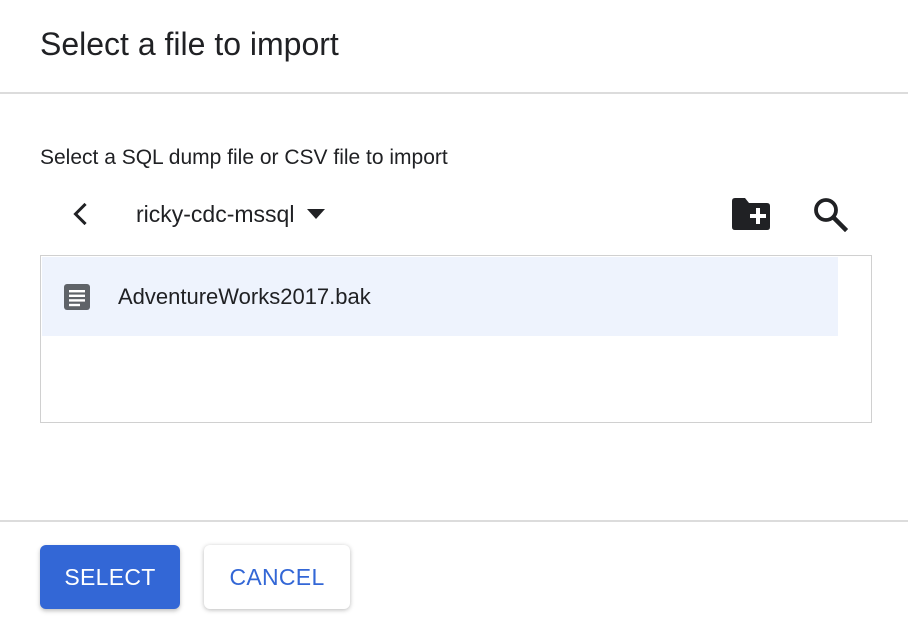 Image resolution: width=908 pixels, height=626 pixels. Describe the element at coordinates (215, 214) in the screenshot. I see `bucket-name: ricky-cdc-mssql` at that location.